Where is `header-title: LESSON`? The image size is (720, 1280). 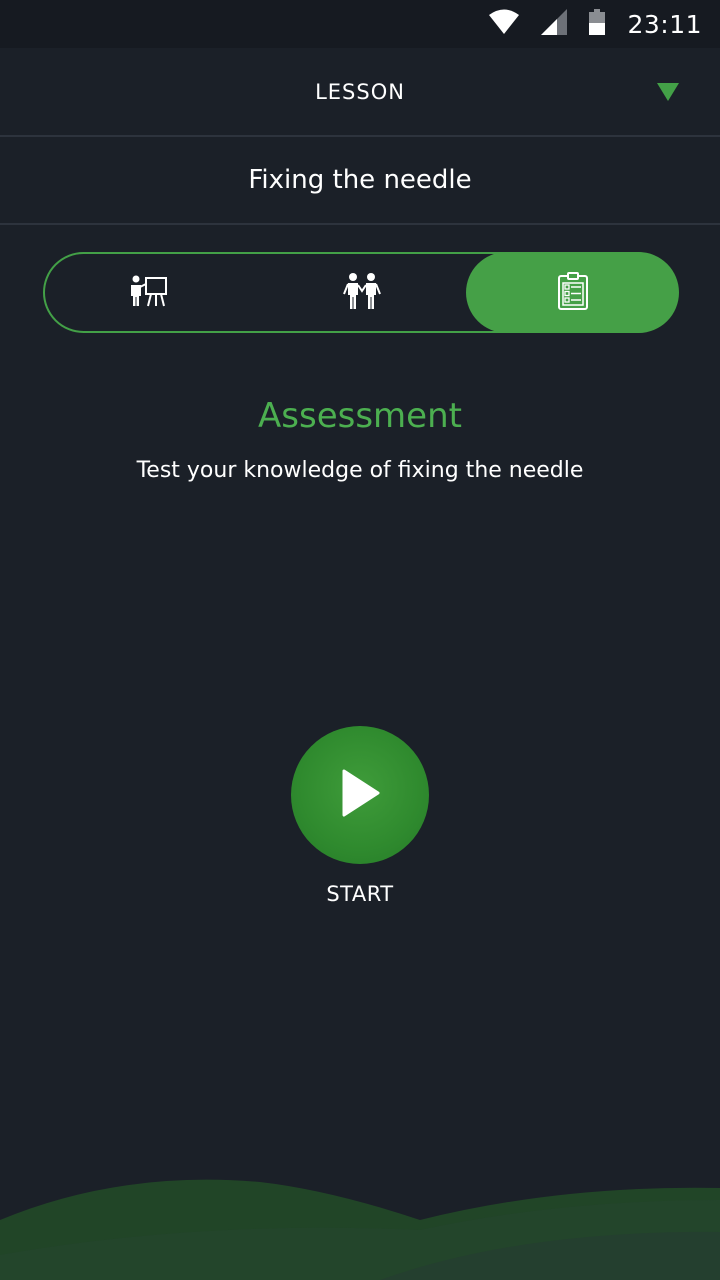 header-title: LESSON is located at coordinates (360, 91).